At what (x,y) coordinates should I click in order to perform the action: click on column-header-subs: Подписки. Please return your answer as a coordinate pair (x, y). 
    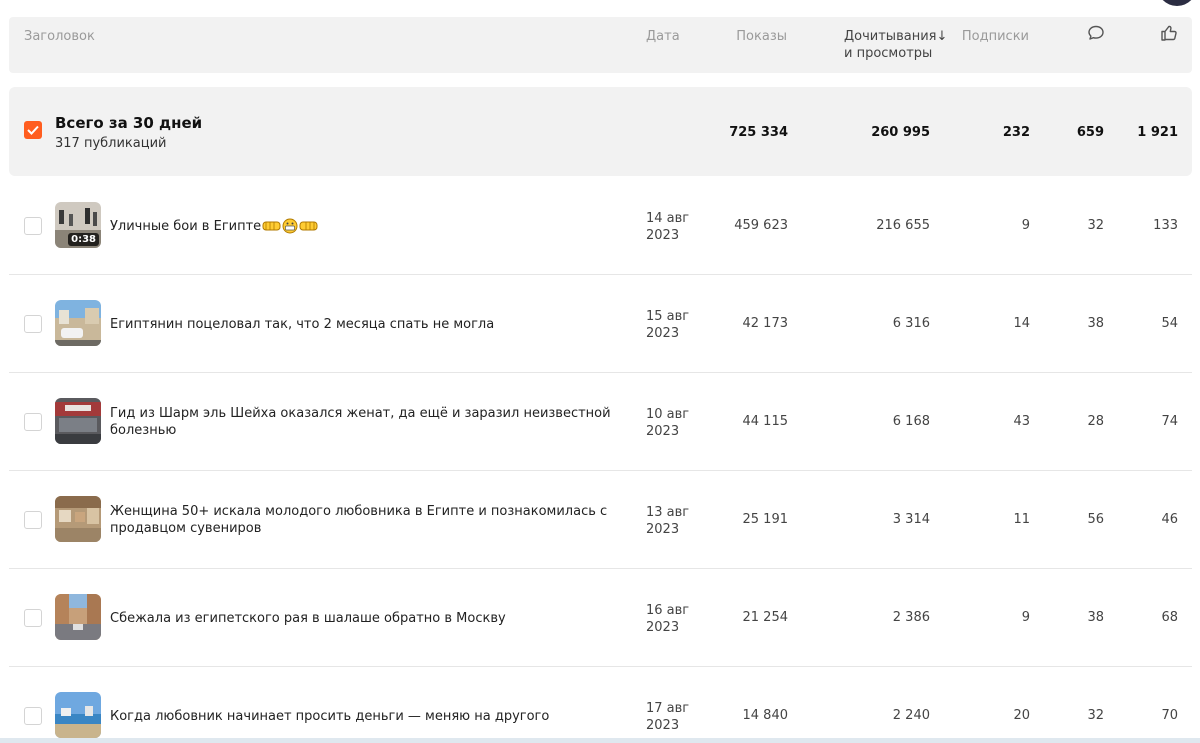
    Looking at the image, I should click on (995, 36).